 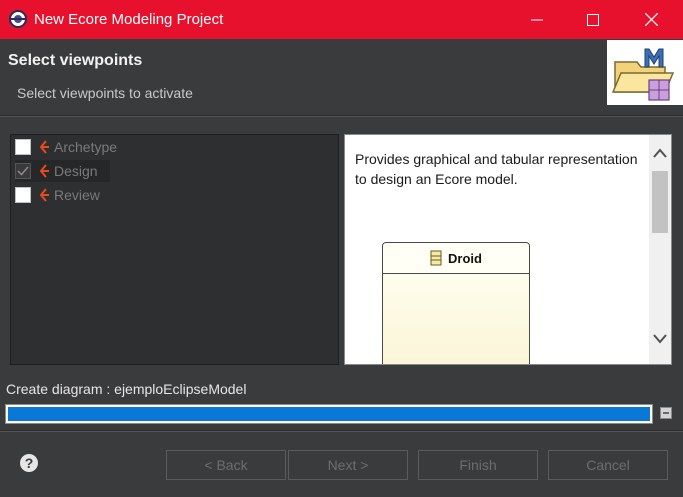 I want to click on viewpoint-item-review: Review, so click(x=57, y=195).